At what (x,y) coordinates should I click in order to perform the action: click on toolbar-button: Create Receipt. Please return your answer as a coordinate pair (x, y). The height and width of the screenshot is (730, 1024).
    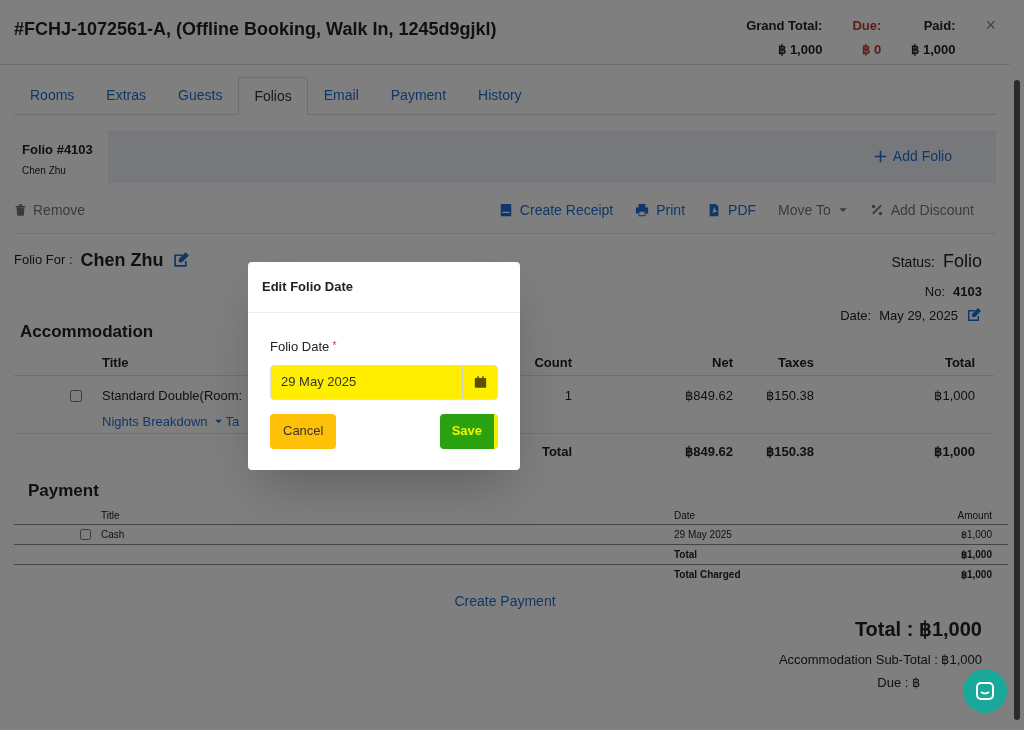
    Looking at the image, I should click on (556, 210).